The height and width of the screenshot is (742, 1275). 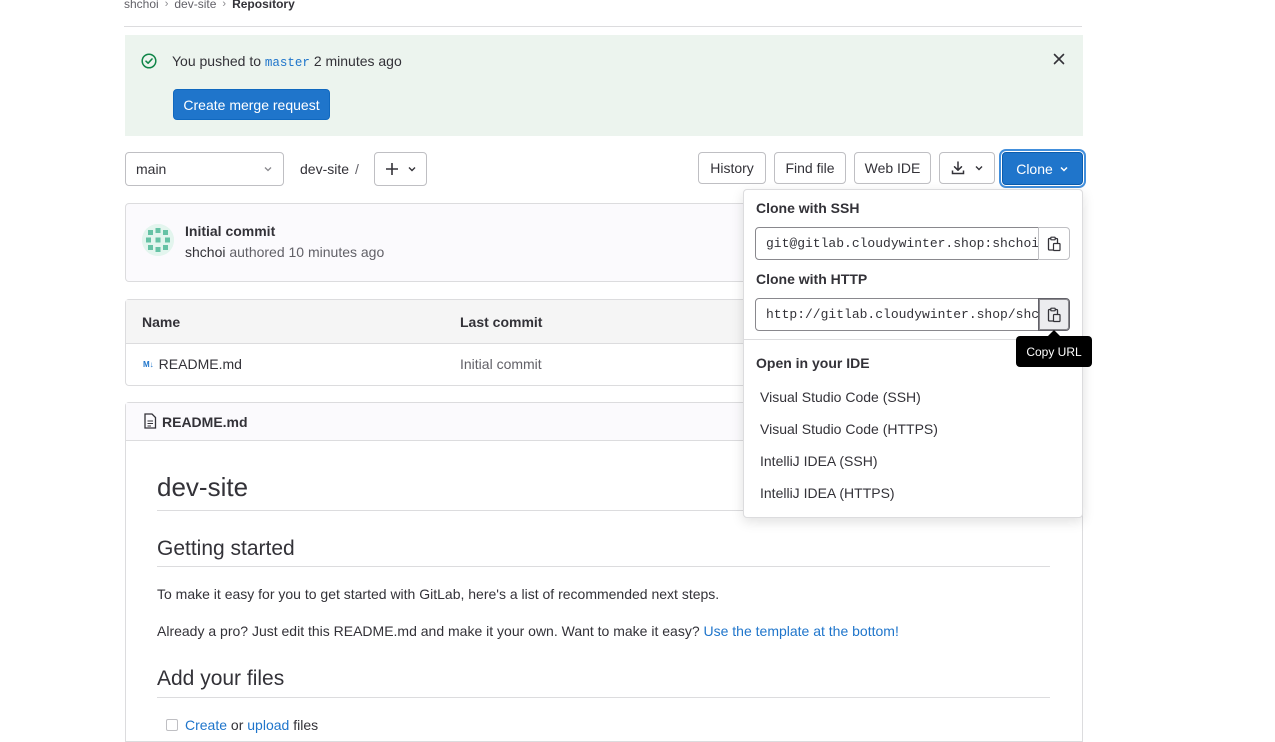 I want to click on identicon-icon, so click(x=158, y=240).